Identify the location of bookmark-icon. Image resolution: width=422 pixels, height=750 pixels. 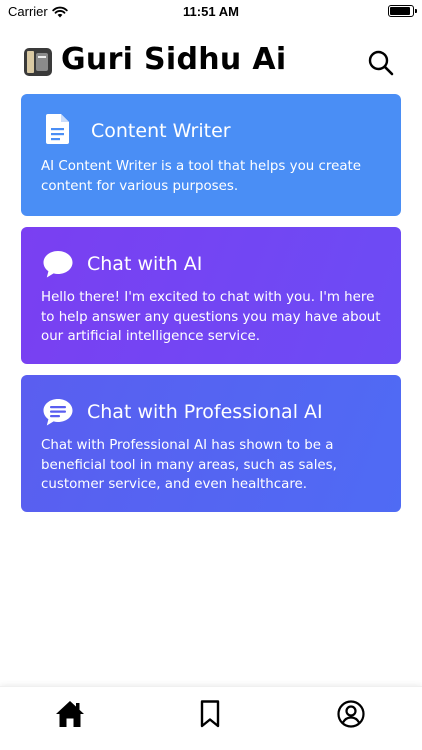
(210, 714).